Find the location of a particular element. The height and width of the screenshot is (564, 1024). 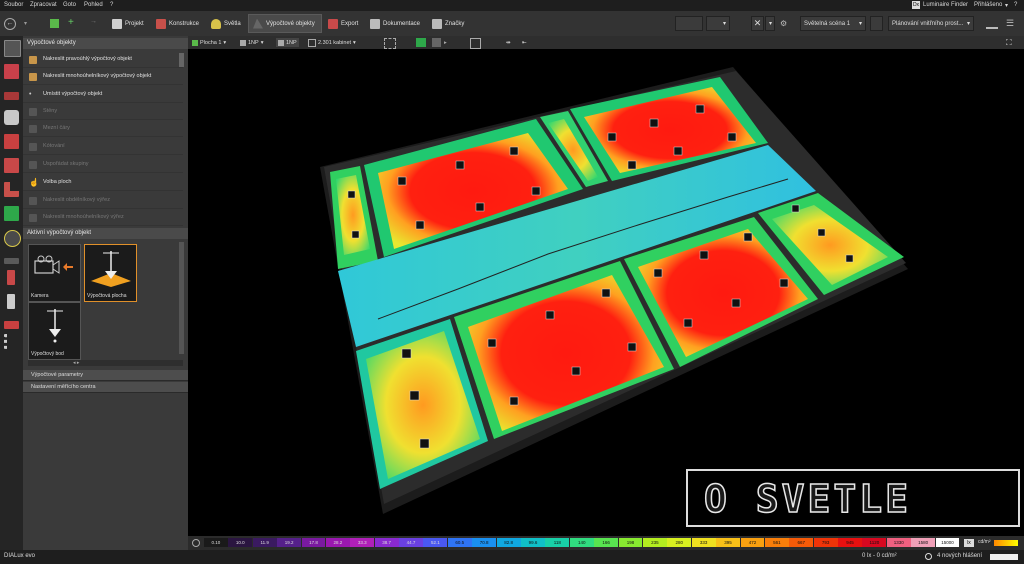

page-icon is located at coordinates (11, 301).